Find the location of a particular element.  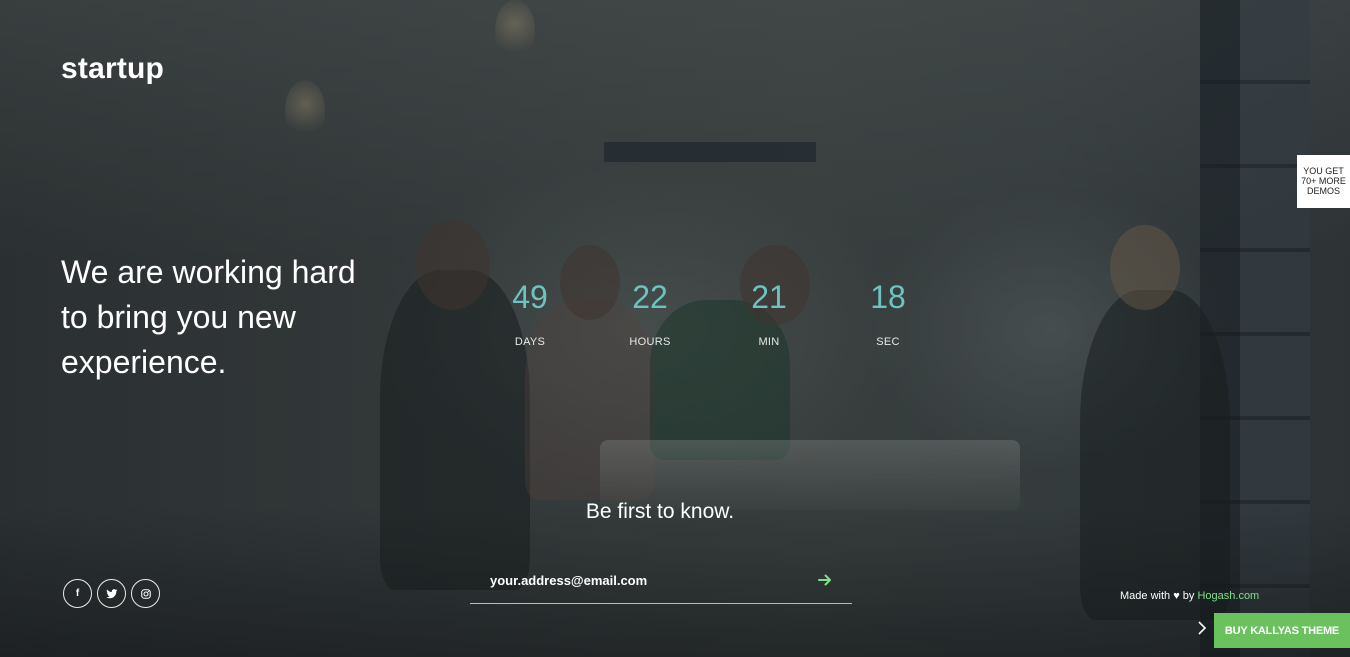

arrow-right-icon is located at coordinates (824, 579).